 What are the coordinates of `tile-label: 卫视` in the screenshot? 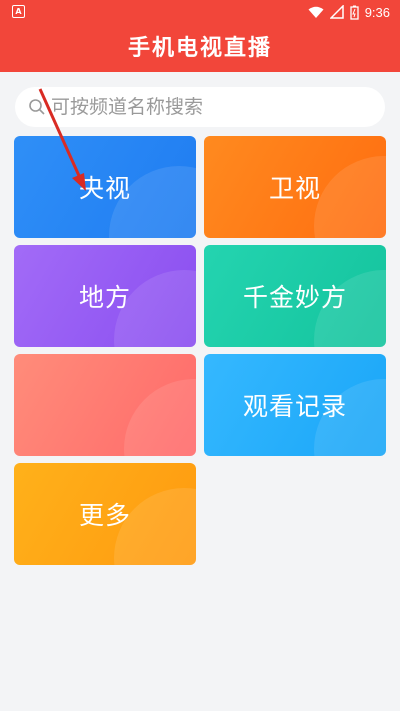 It's located at (294, 188).